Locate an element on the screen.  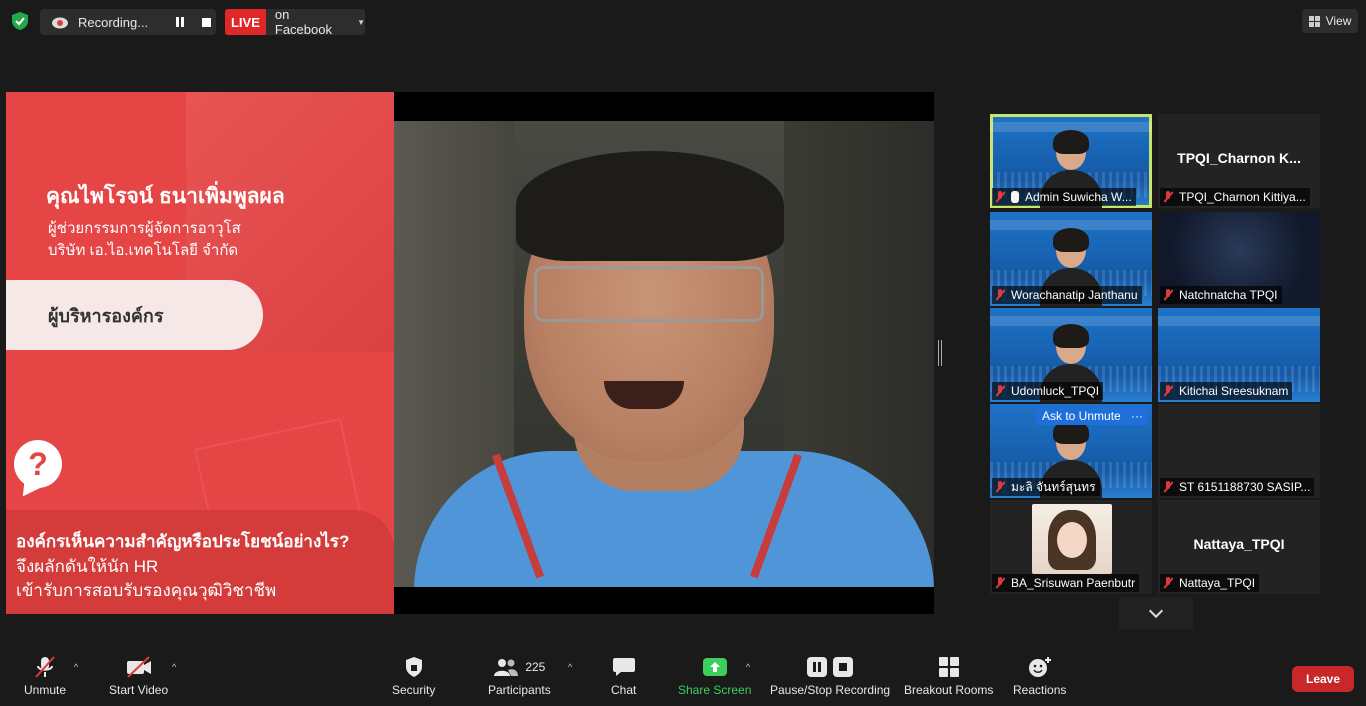
participant-tile: Natchnatcha TPQI is located at coordinates (1239, 259).